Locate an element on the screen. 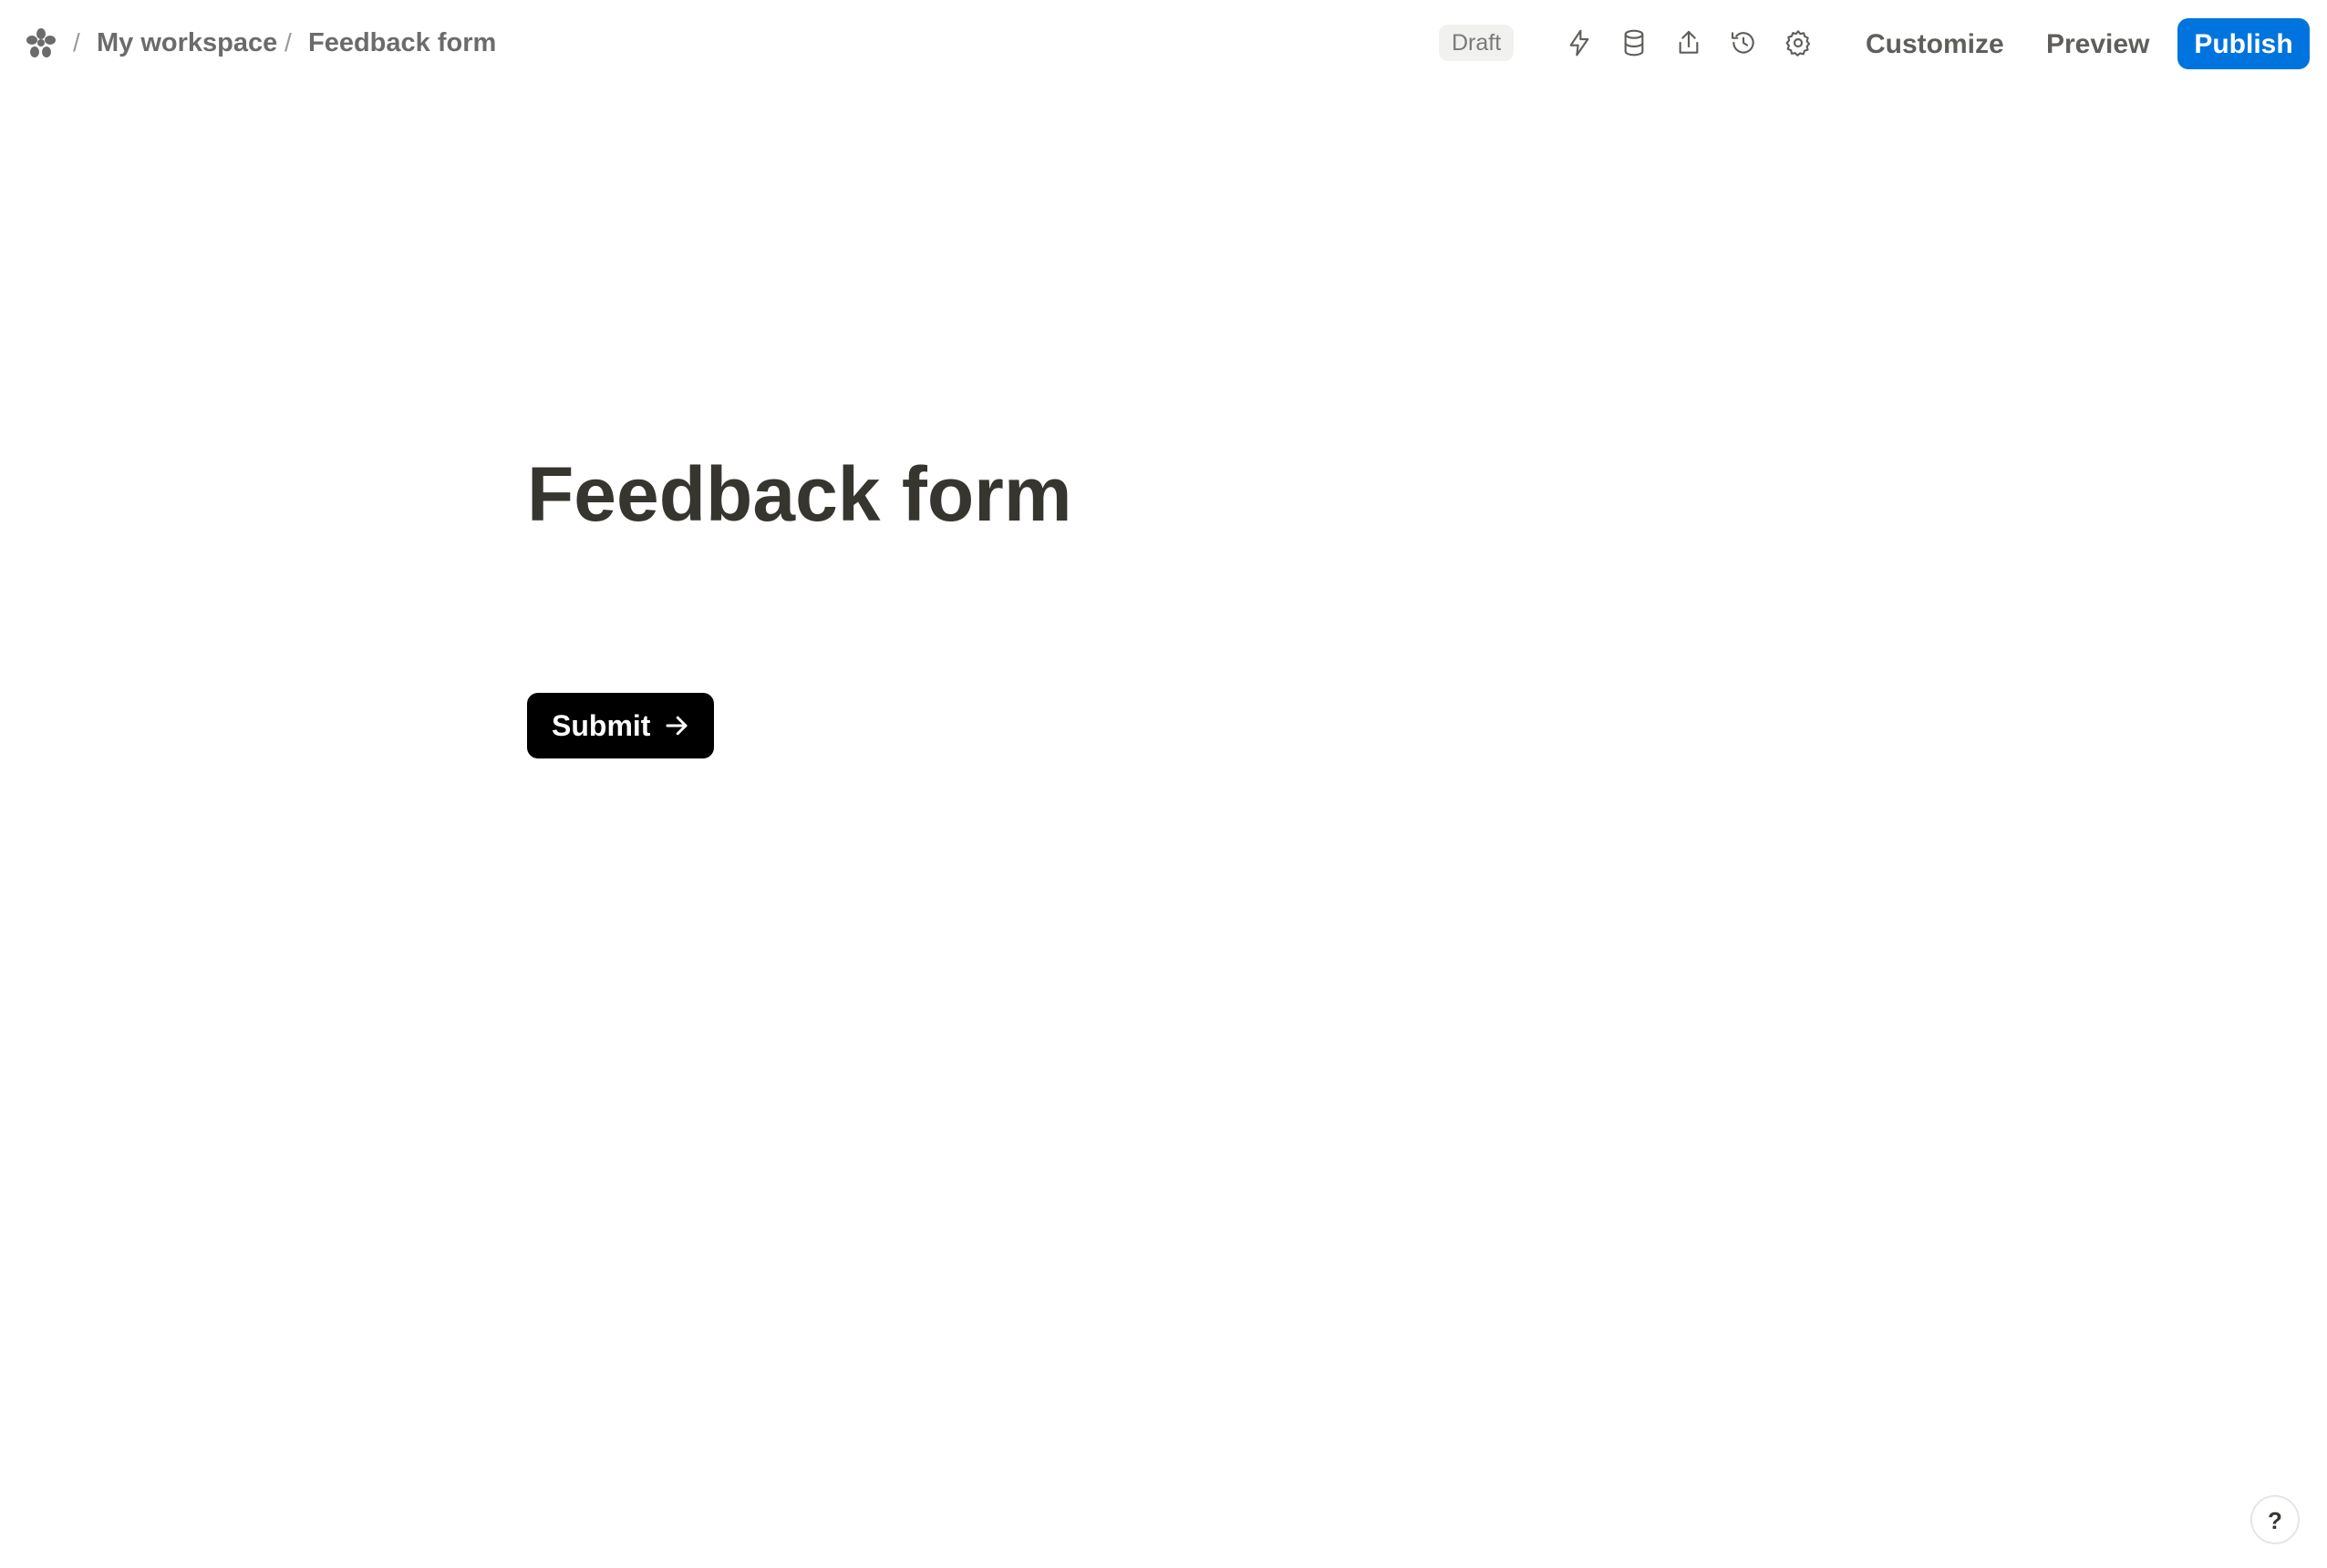 The image size is (2327, 1568). submit-button: Submit is located at coordinates (621, 725).